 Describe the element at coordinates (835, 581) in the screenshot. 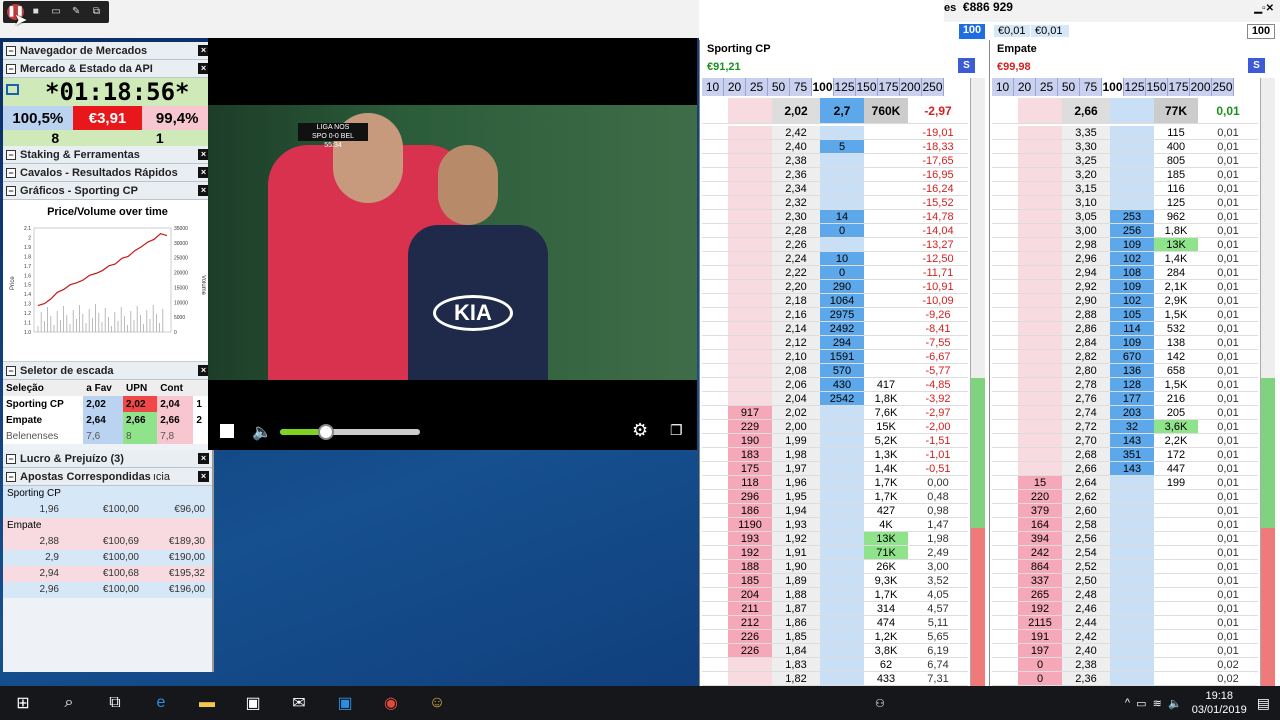

I see `ladder-row: 185 1,89 9,3K 3,52` at that location.